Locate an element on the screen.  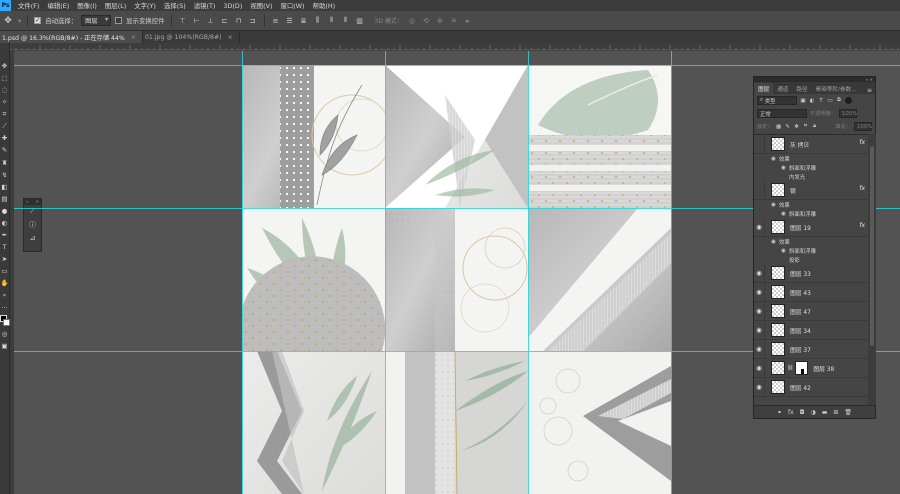
marquee-tool-icon: ⬚ is located at coordinates (4, 78).